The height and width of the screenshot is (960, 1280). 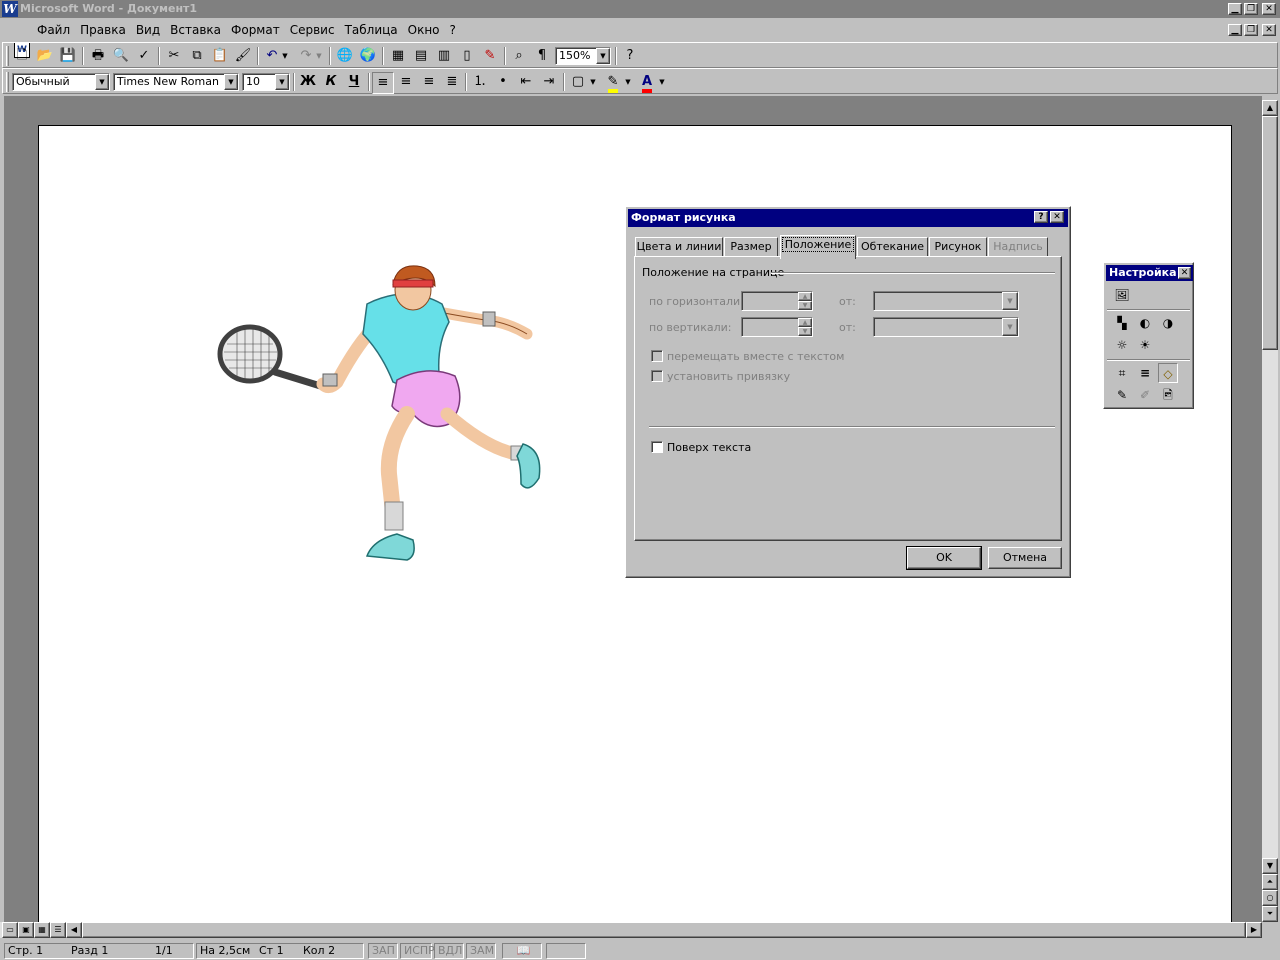 I want to click on save-icon: 💾, so click(x=68, y=57).